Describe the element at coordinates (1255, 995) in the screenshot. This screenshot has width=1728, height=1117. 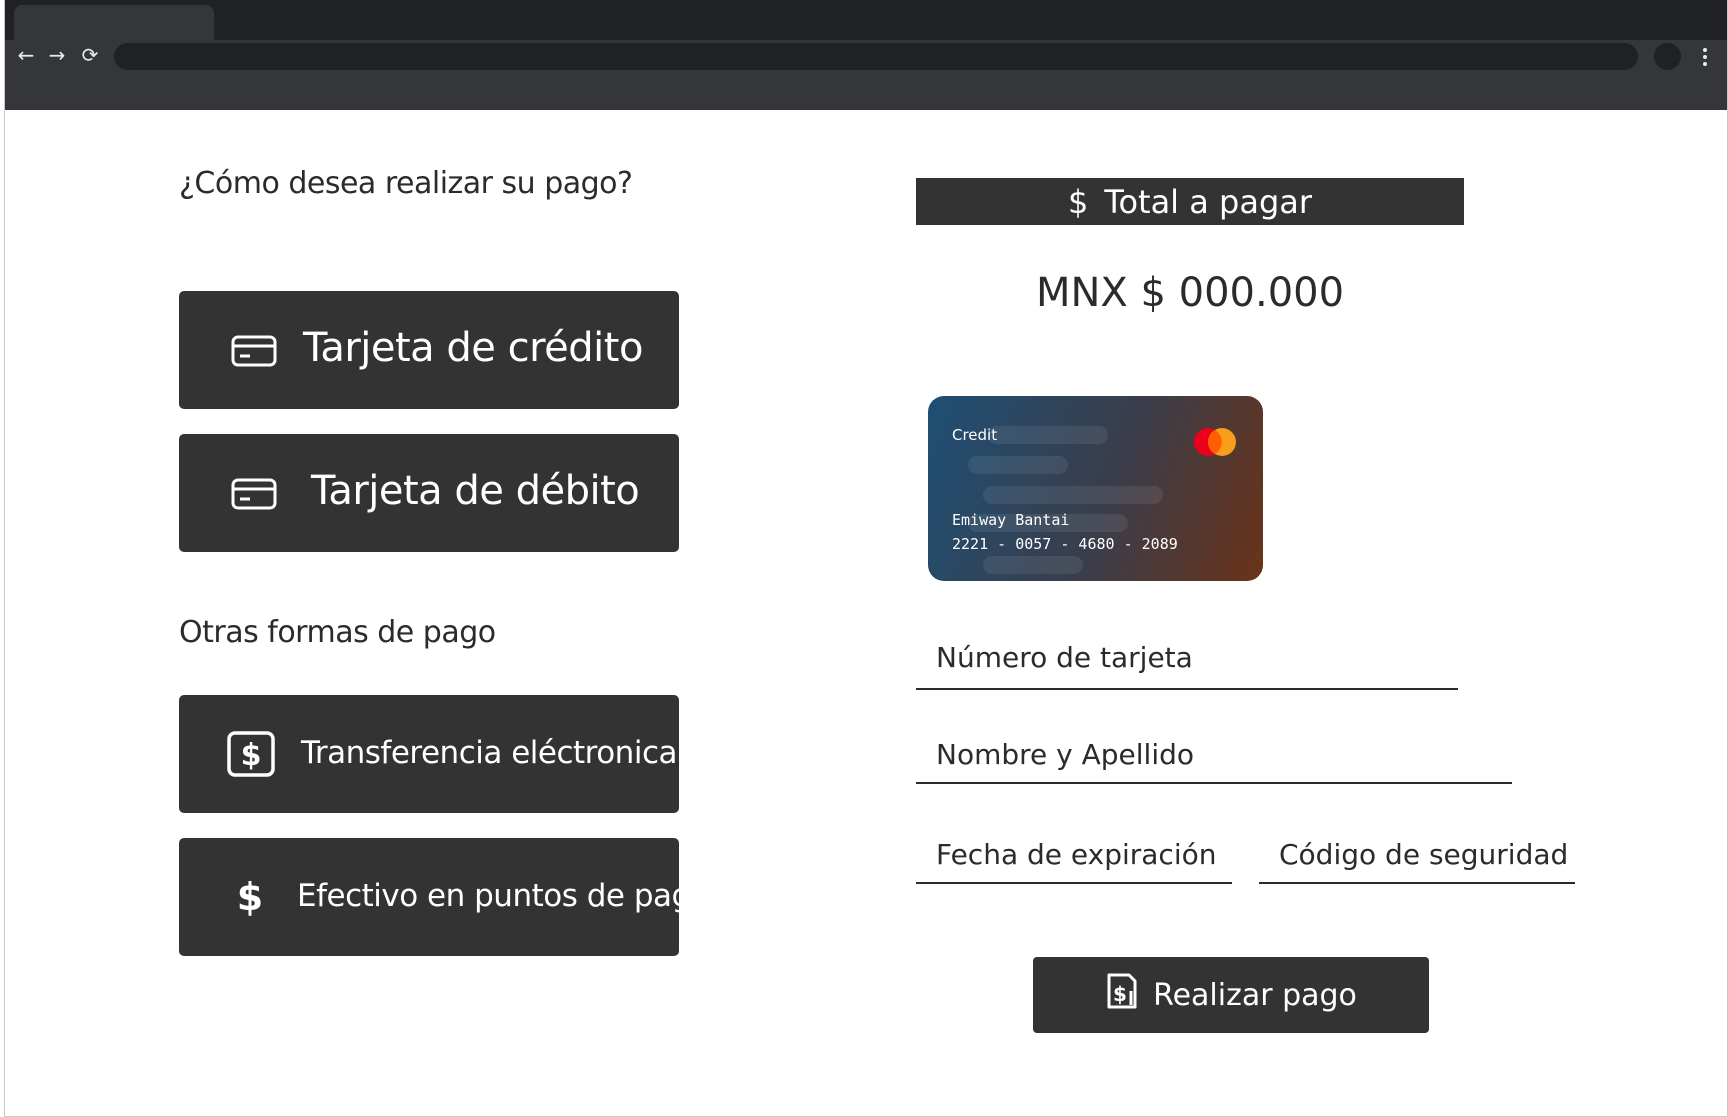
I see `submit-payment-label: Realizar pago` at that location.